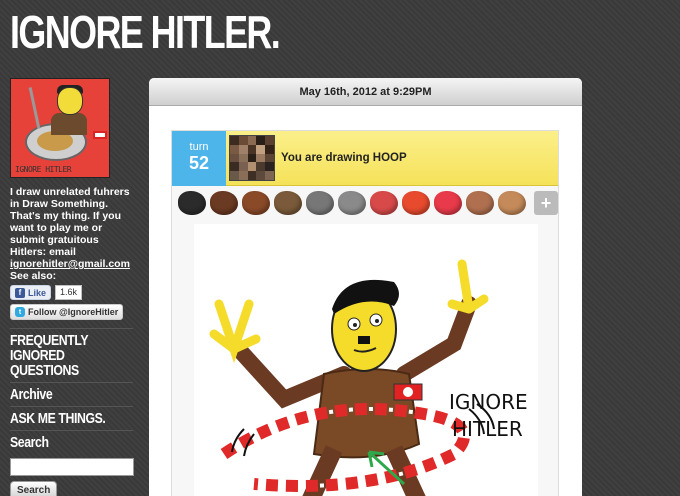 The image size is (680, 496). Describe the element at coordinates (546, 203) in the screenshot. I see `add-color-button: +` at that location.